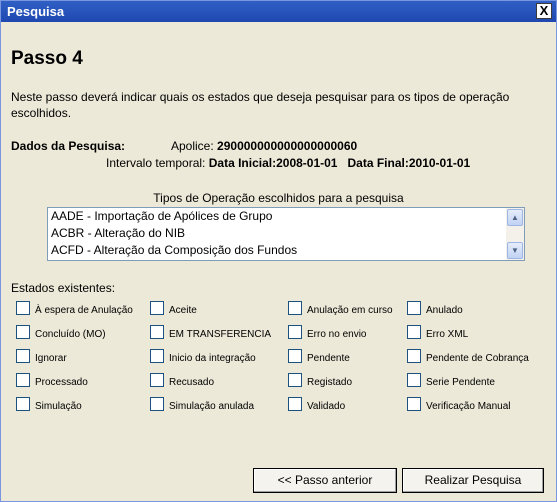 The image size is (557, 502). Describe the element at coordinates (350, 310) in the screenshot. I see `checkbox-label: Anulação em curso` at that location.